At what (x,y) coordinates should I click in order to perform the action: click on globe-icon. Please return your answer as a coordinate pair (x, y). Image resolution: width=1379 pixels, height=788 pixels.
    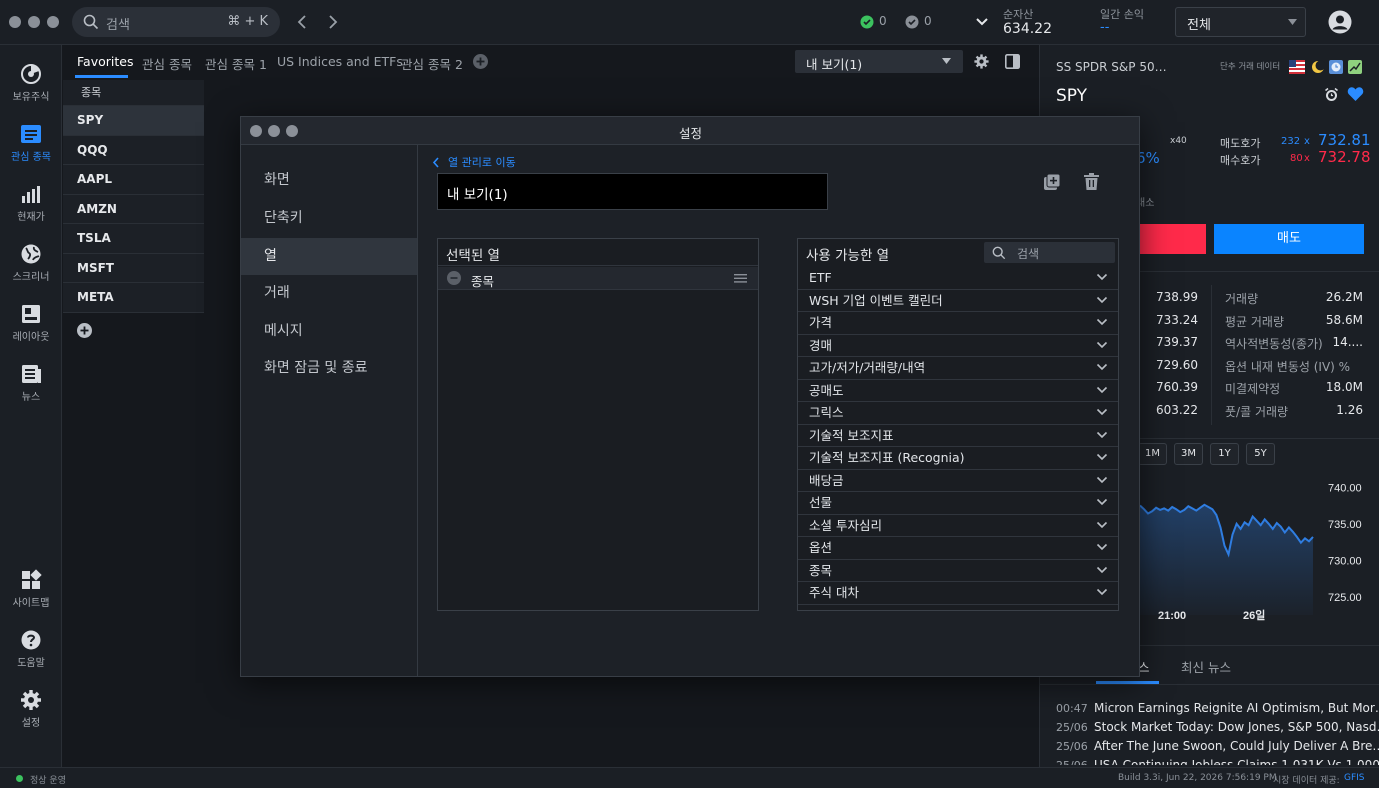
    Looking at the image, I should click on (31, 254).